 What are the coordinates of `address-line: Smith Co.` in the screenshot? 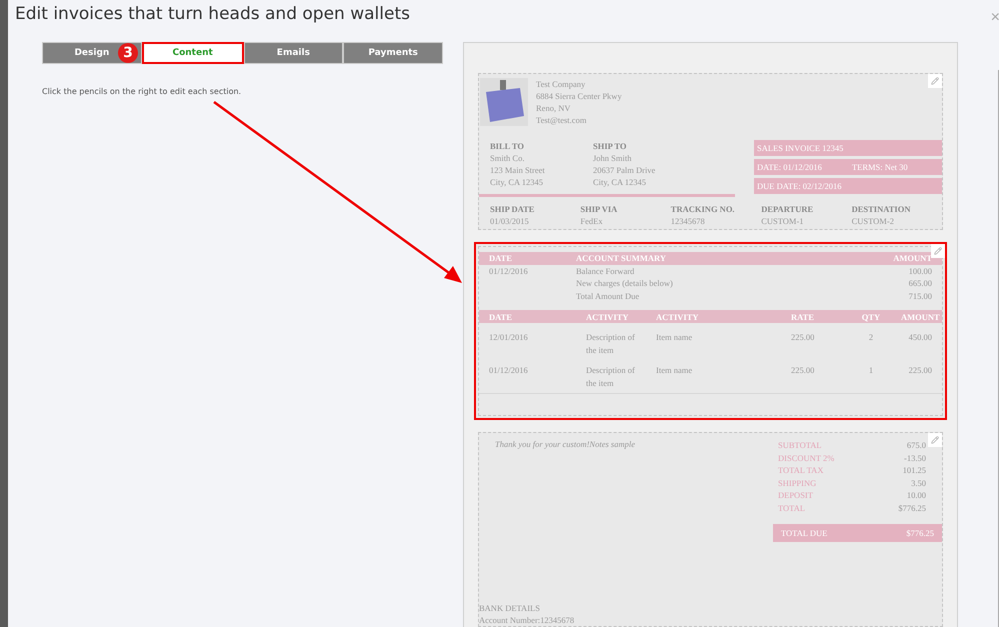 It's located at (508, 158).